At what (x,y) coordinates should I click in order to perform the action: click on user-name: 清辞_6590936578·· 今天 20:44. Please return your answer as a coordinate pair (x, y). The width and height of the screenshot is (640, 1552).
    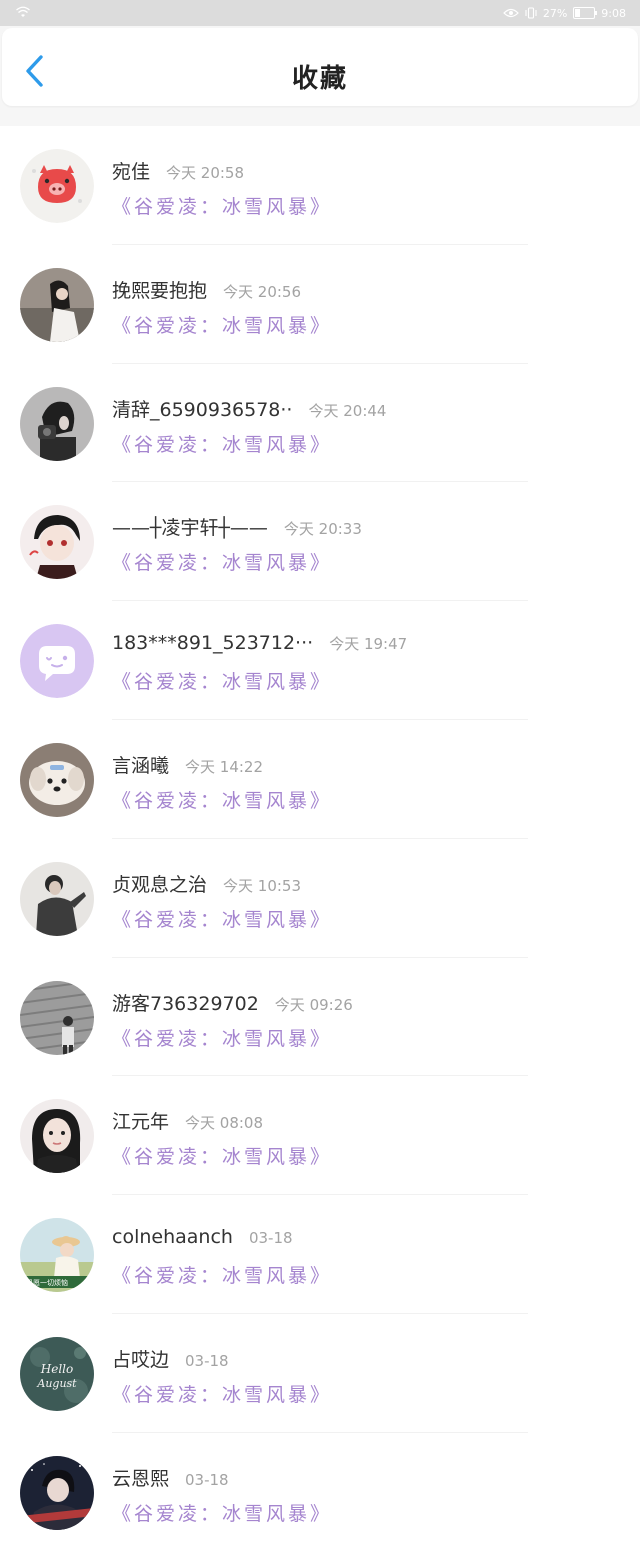
    Looking at the image, I should click on (249, 408).